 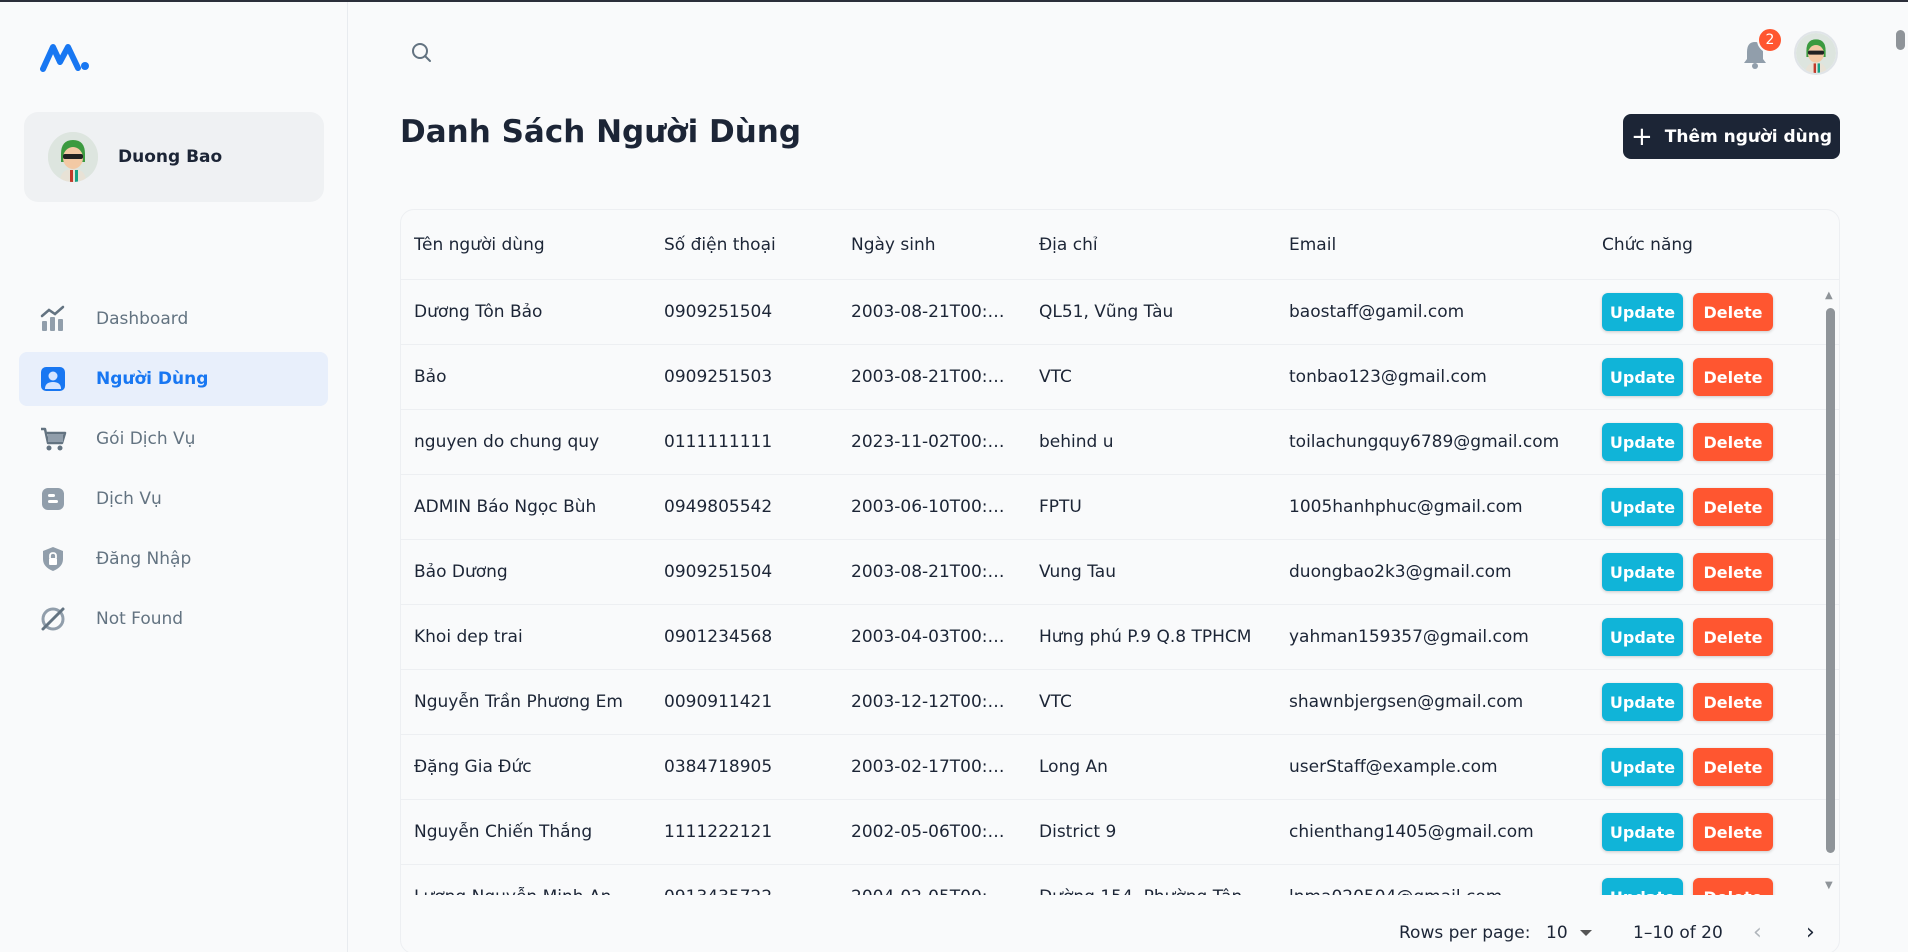 What do you see at coordinates (1678, 932) in the screenshot?
I see `pagination-range: 1–10 of 20` at bounding box center [1678, 932].